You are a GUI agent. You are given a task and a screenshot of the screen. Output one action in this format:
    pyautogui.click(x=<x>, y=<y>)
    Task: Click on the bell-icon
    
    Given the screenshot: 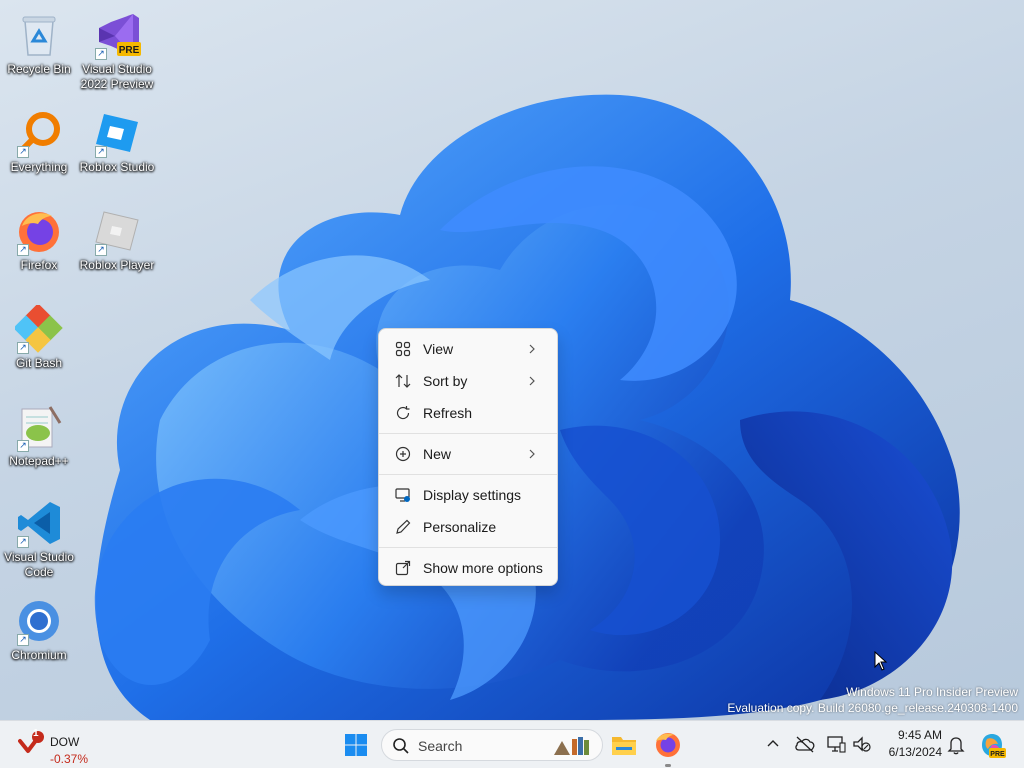 What is the action you would take?
    pyautogui.click(x=956, y=746)
    